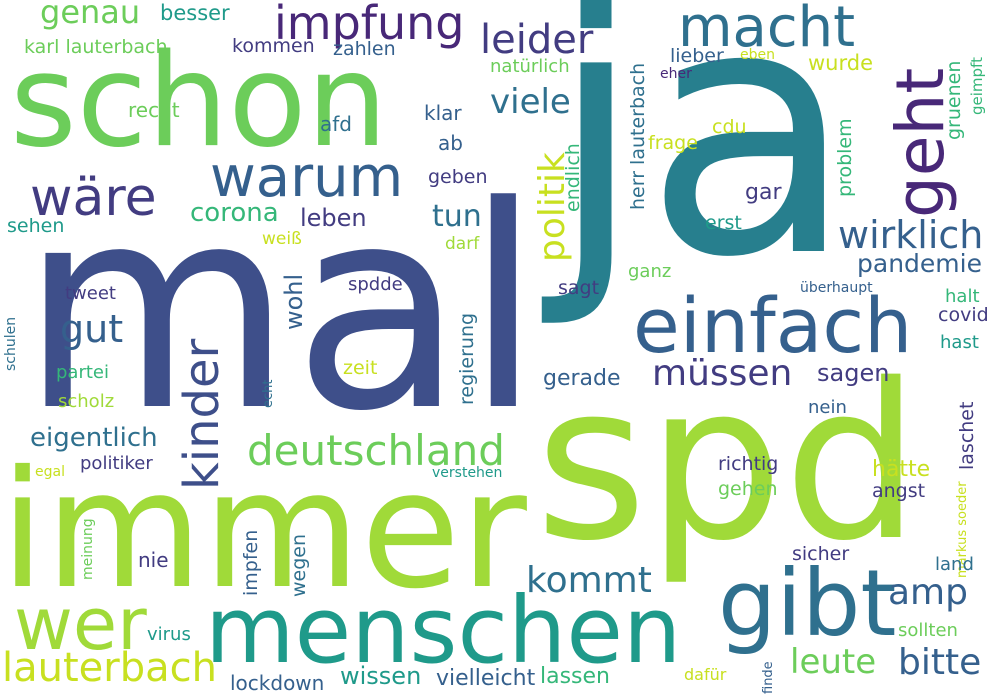 The width and height of the screenshot is (1000, 700). Describe the element at coordinates (833, 662) in the screenshot. I see `word-leute: leute` at that location.